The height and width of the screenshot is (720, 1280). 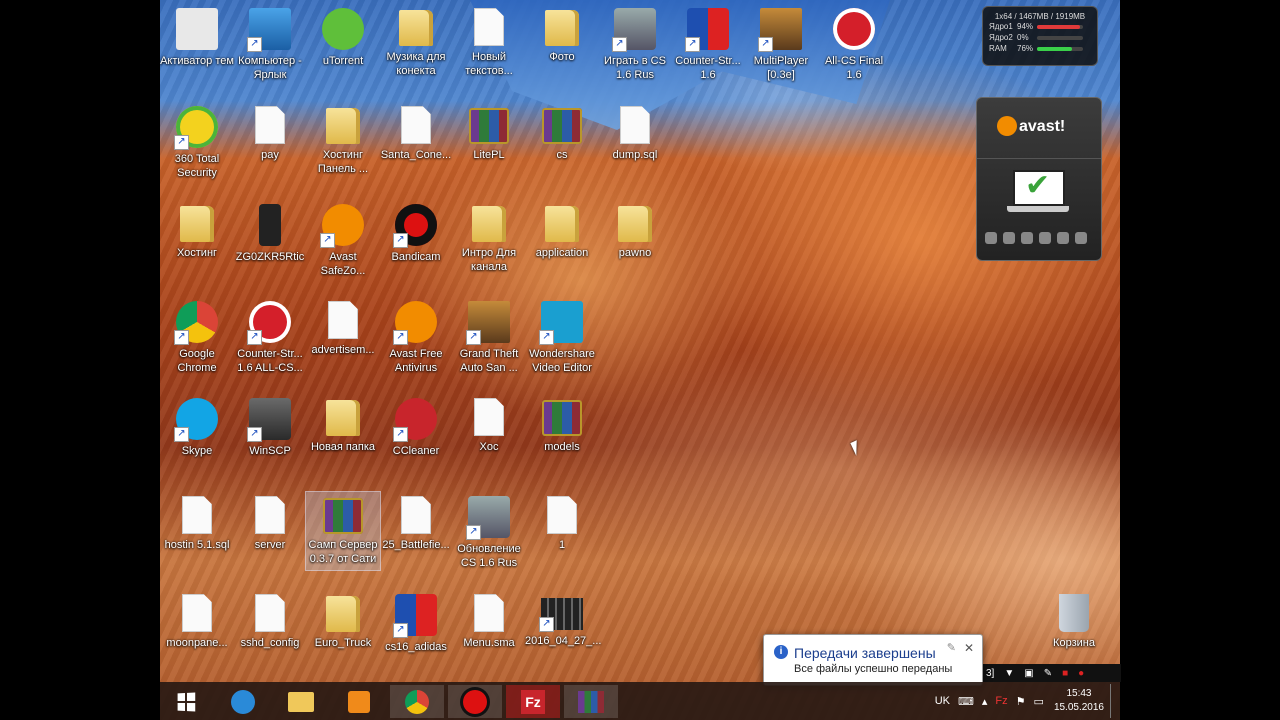 What do you see at coordinates (865, 653) in the screenshot?
I see `notification-title: Передачи завершены` at bounding box center [865, 653].